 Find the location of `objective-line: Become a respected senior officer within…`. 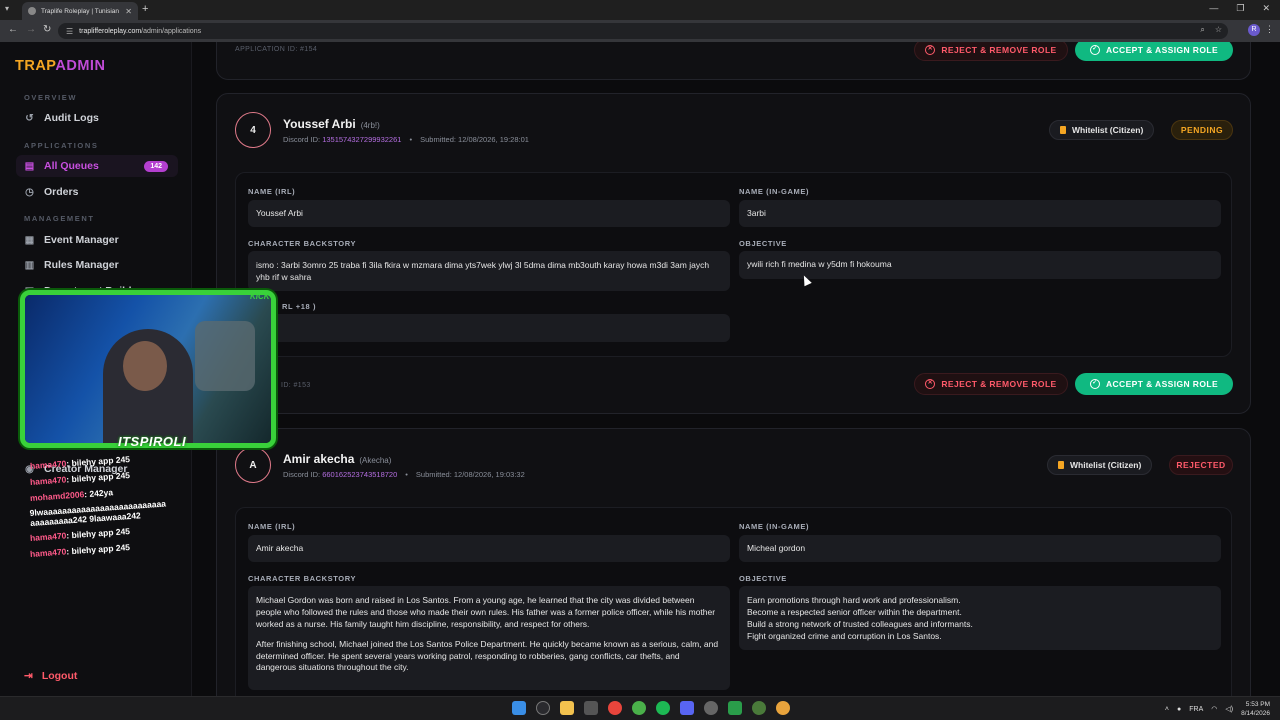

objective-line: Become a respected senior officer within… is located at coordinates (854, 611).